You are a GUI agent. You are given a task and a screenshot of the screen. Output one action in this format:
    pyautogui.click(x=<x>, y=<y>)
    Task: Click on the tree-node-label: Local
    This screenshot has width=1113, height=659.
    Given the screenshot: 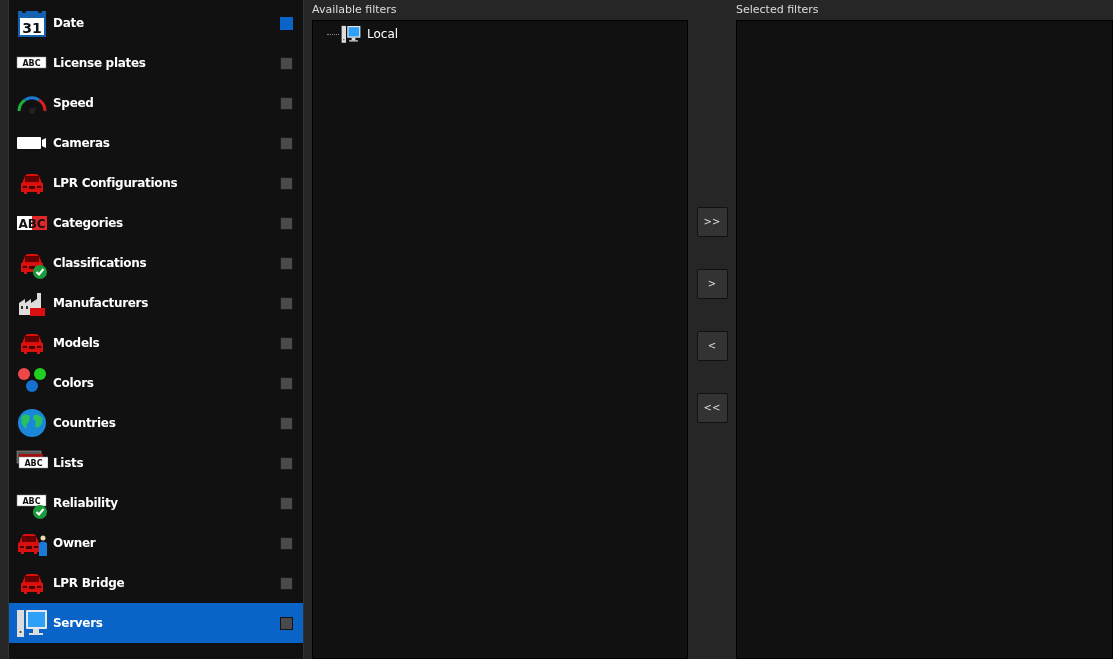 What is the action you would take?
    pyautogui.click(x=383, y=34)
    